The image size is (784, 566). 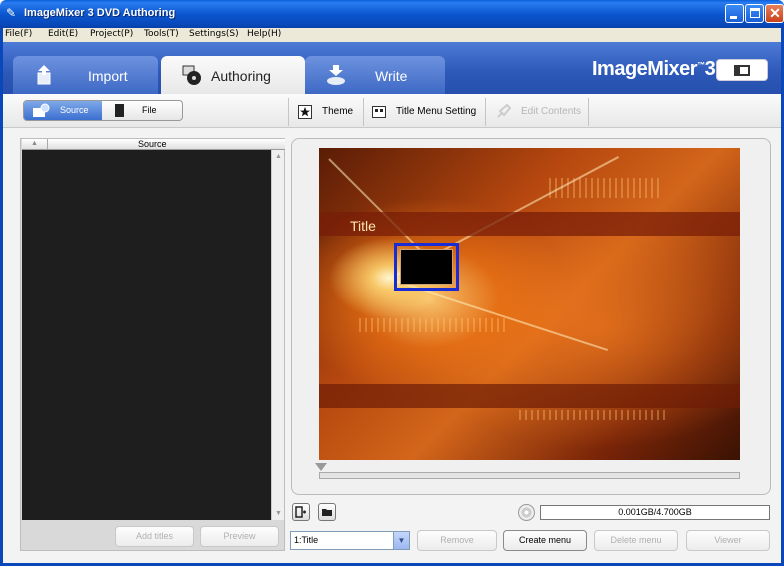 What do you see at coordinates (636, 540) in the screenshot?
I see `delete-menu-button: Delete menu` at bounding box center [636, 540].